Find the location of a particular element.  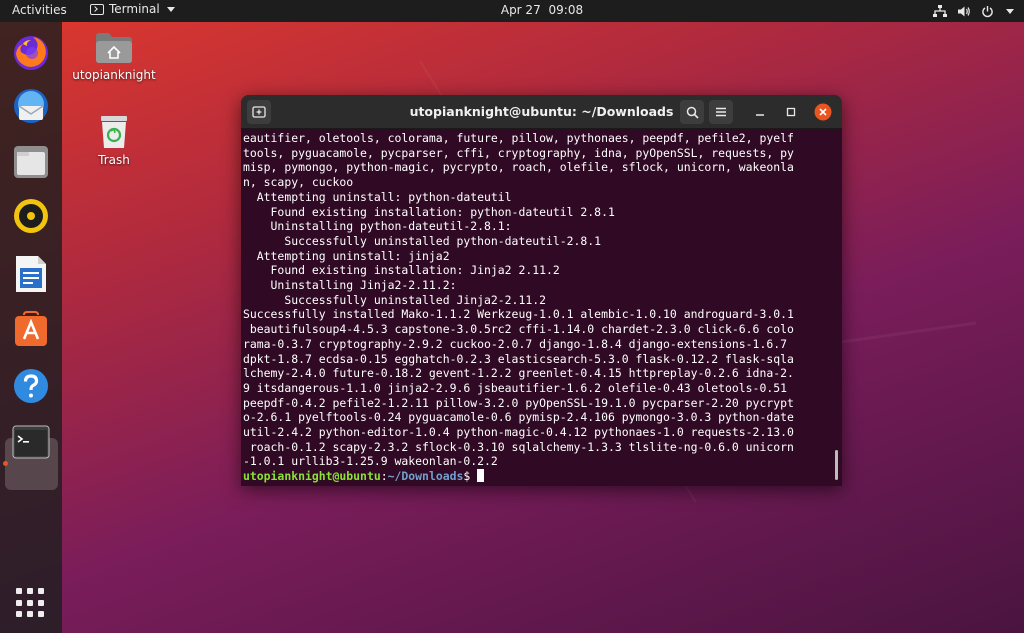

dock-files is located at coordinates (31, 162).